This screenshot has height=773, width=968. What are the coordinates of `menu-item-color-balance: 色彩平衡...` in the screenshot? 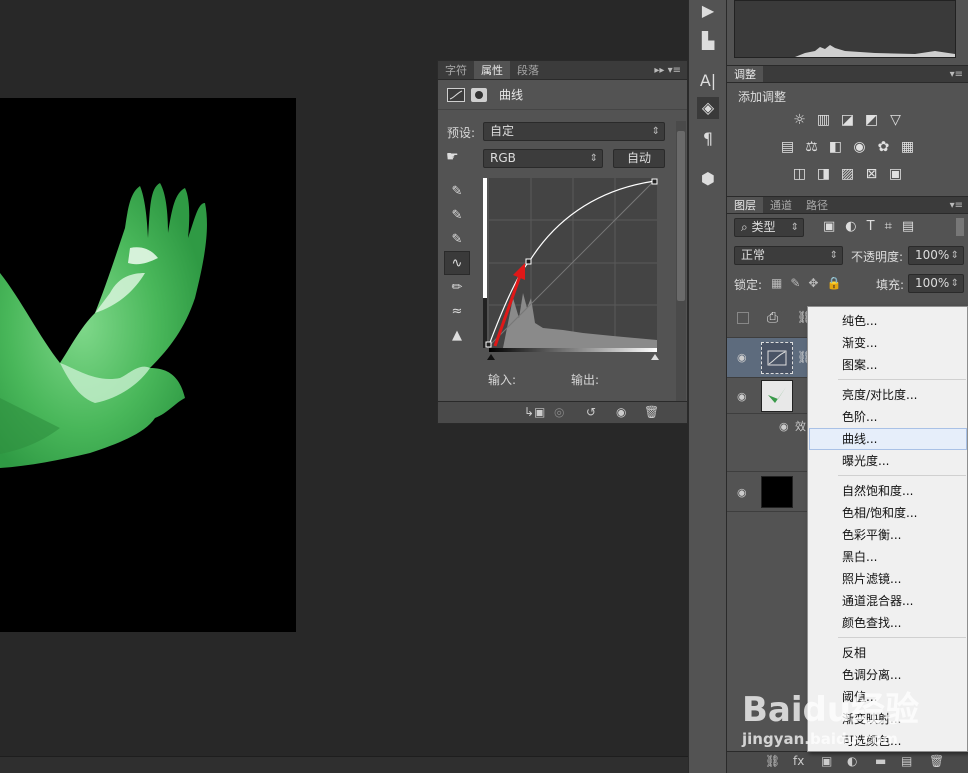 It's located at (888, 535).